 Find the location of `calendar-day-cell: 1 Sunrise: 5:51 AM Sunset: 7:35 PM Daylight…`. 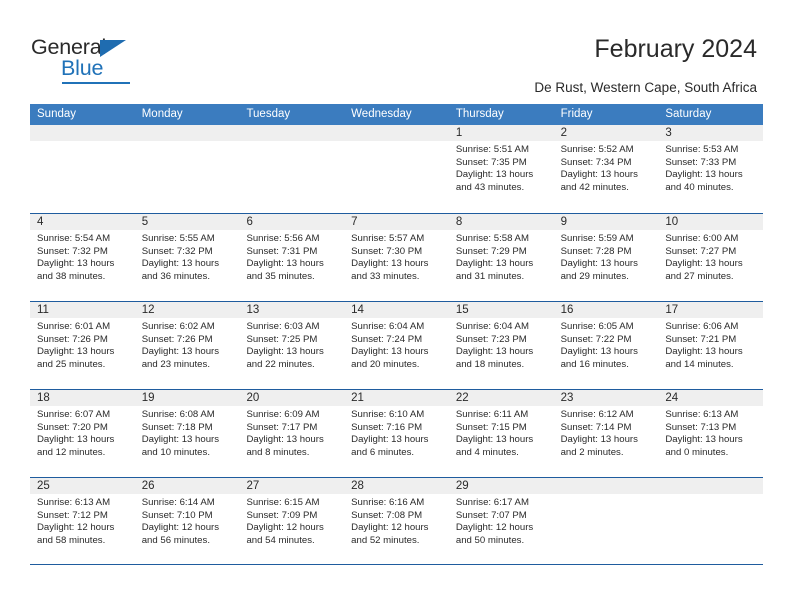

calendar-day-cell: 1 Sunrise: 5:51 AM Sunset: 7:35 PM Daylight… is located at coordinates (501, 169).